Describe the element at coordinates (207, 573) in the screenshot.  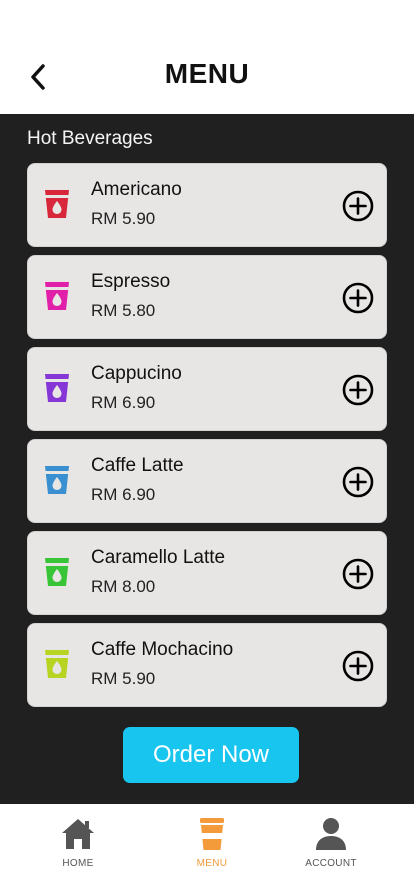
I see `menu-item: Caramello Latte RM 8.00` at that location.